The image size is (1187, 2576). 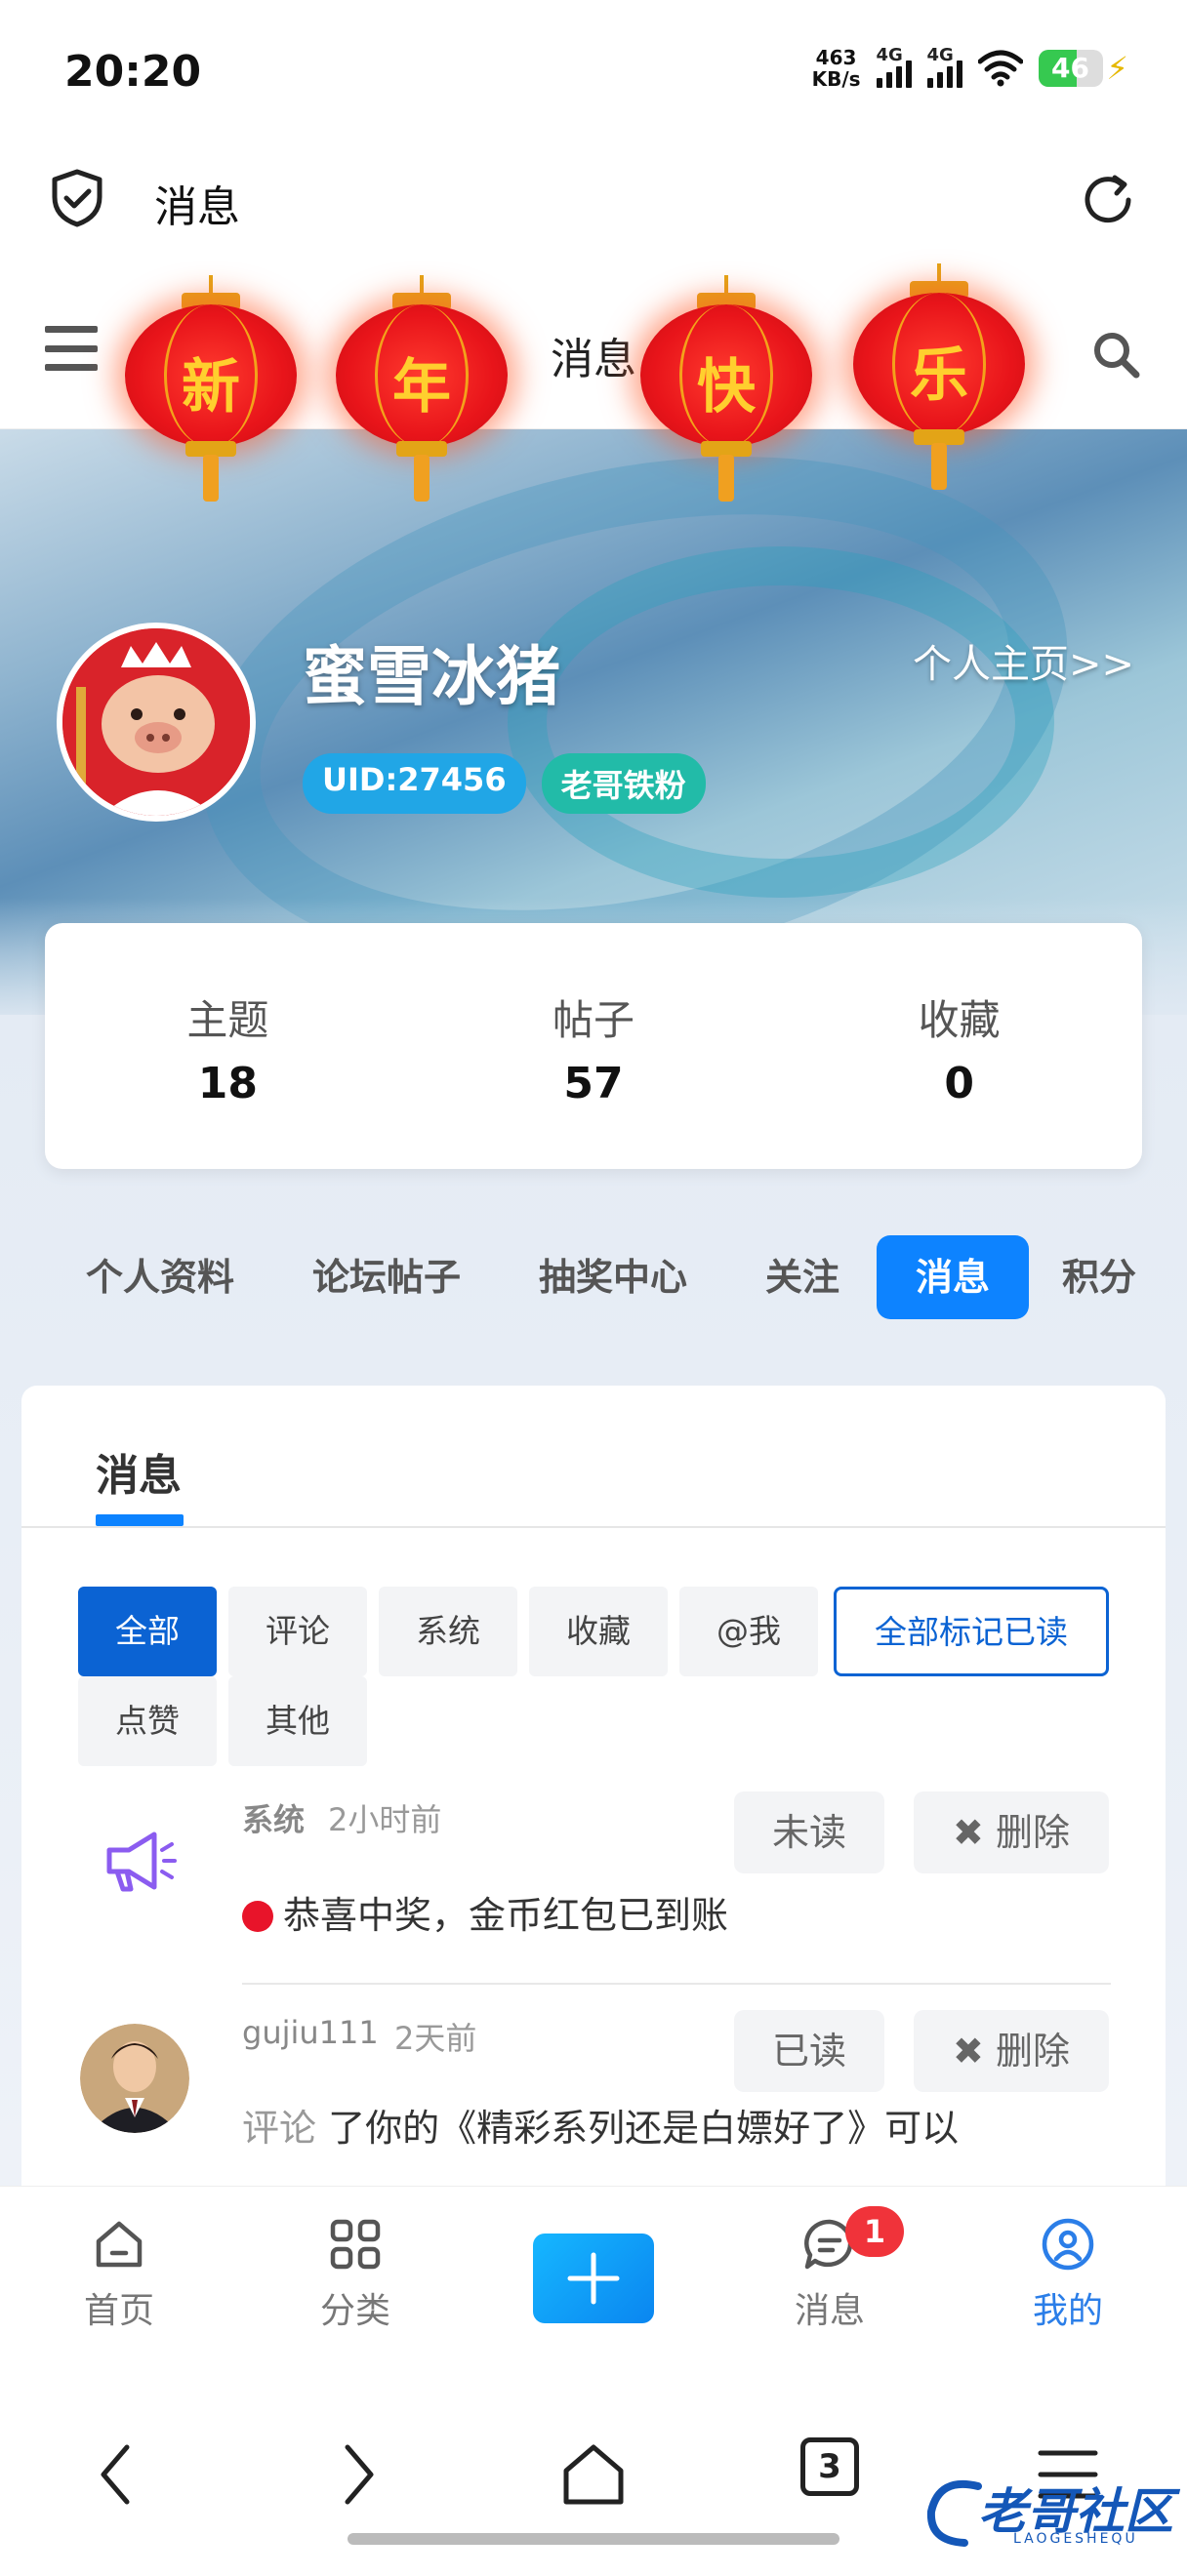 I want to click on status-time: 20:20, so click(x=133, y=72).